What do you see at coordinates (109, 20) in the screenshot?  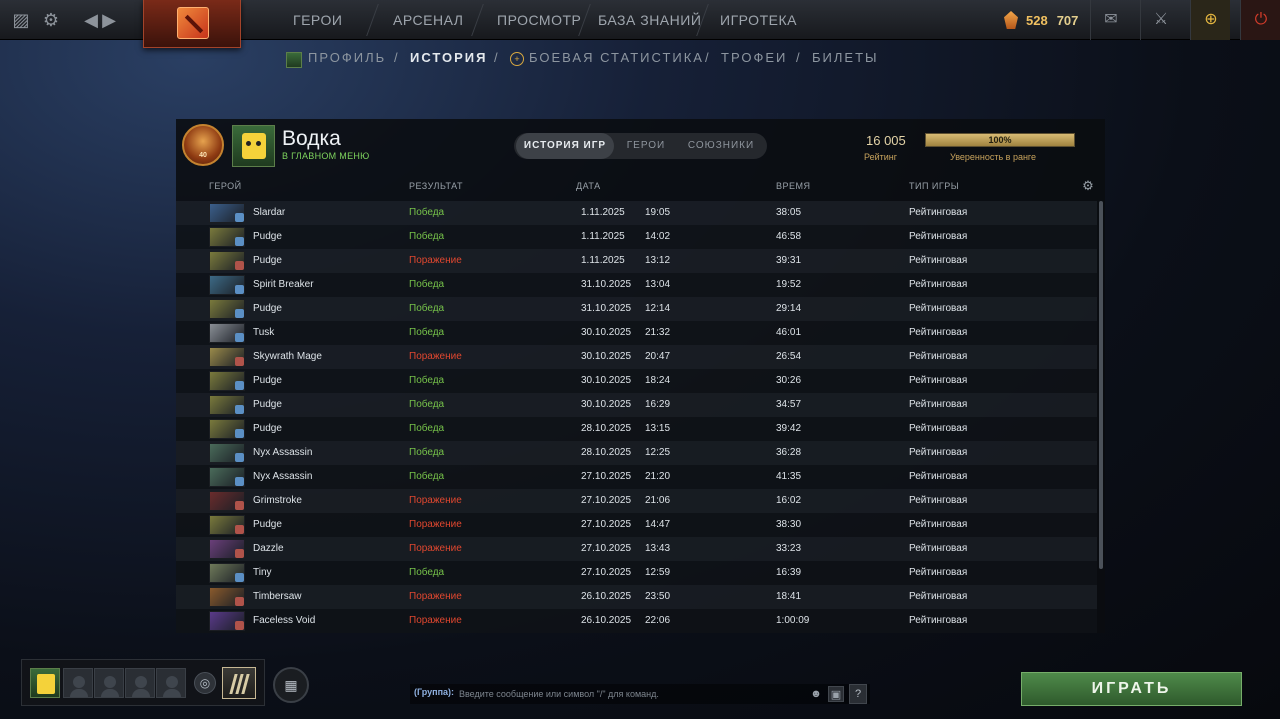 I see `forward-arrow-icon: ▶` at bounding box center [109, 20].